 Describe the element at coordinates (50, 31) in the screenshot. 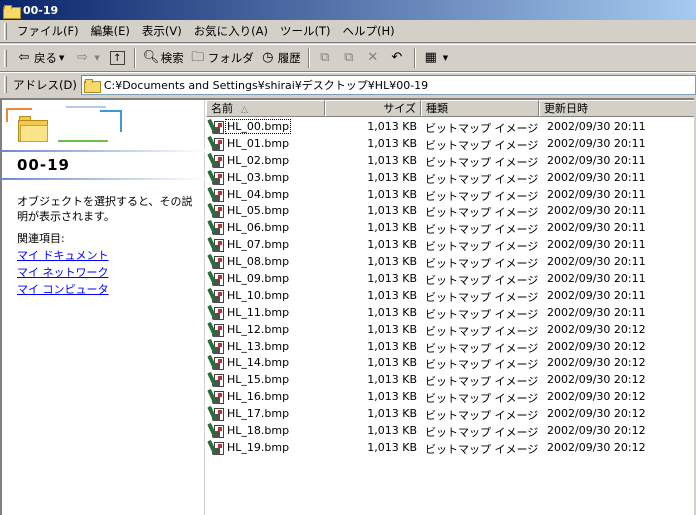

I see `menu-file: ファイル(F)` at that location.